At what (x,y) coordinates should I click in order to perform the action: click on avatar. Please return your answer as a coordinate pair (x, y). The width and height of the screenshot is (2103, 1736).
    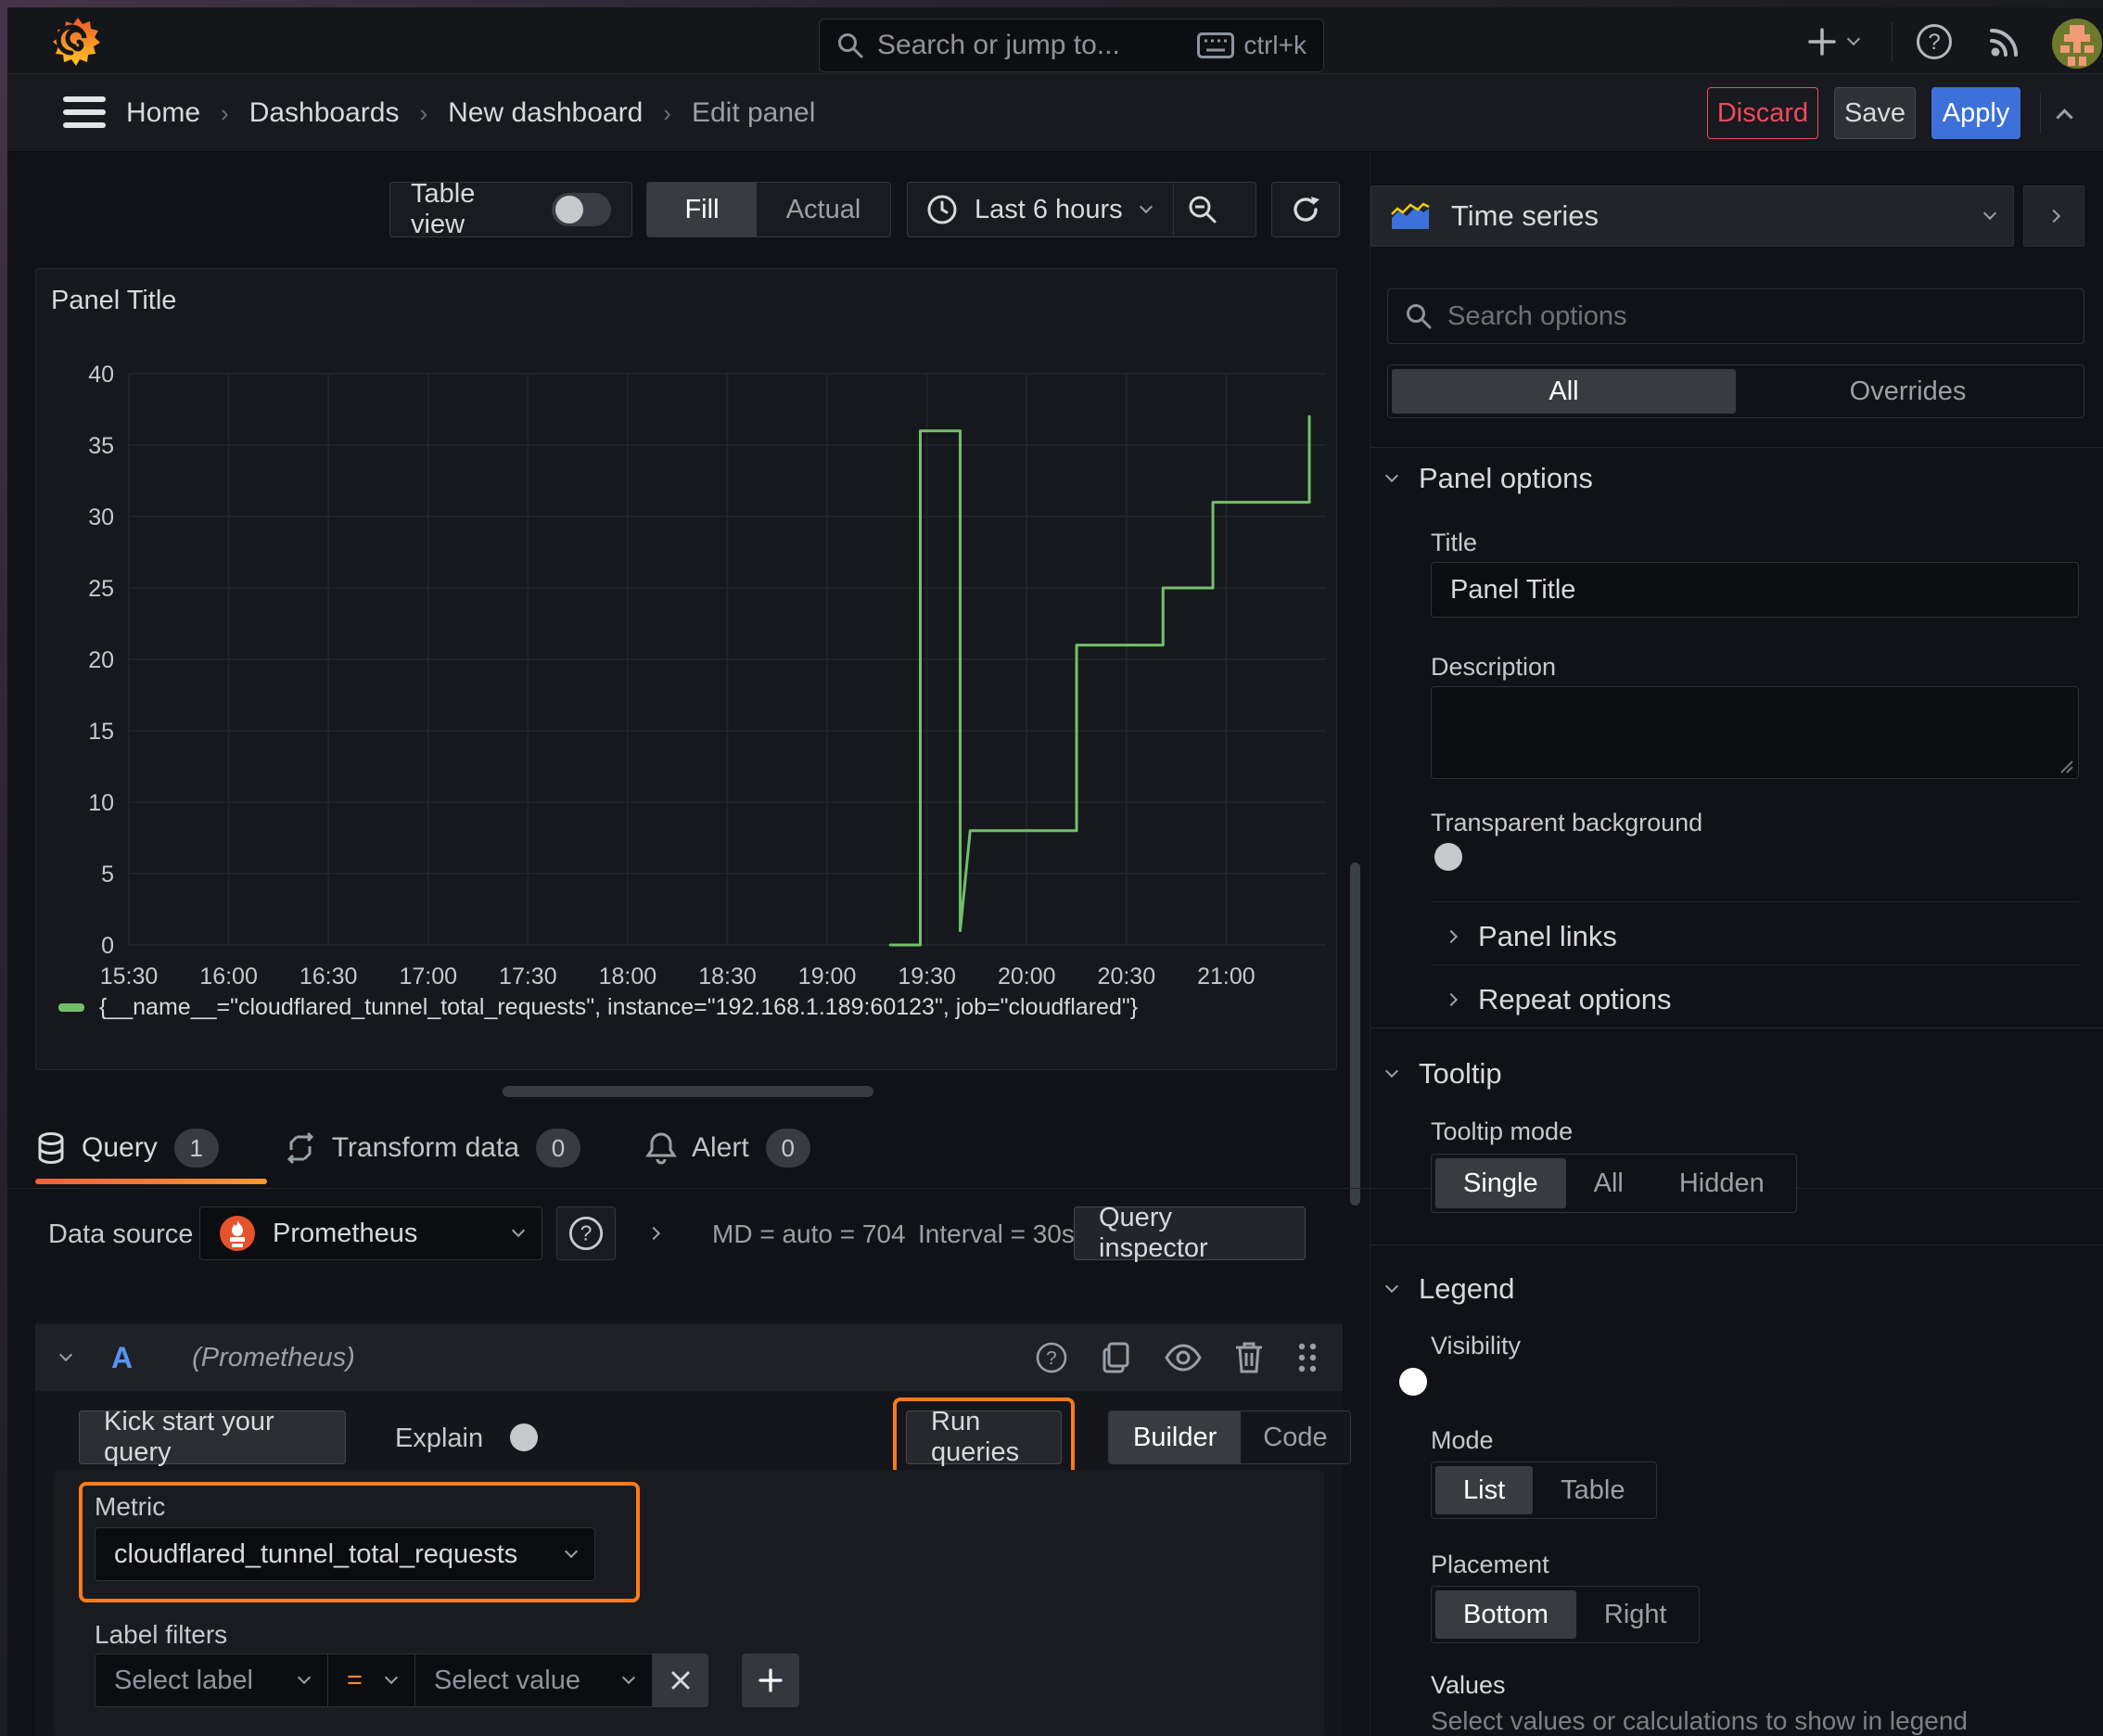
    Looking at the image, I should click on (2077, 44).